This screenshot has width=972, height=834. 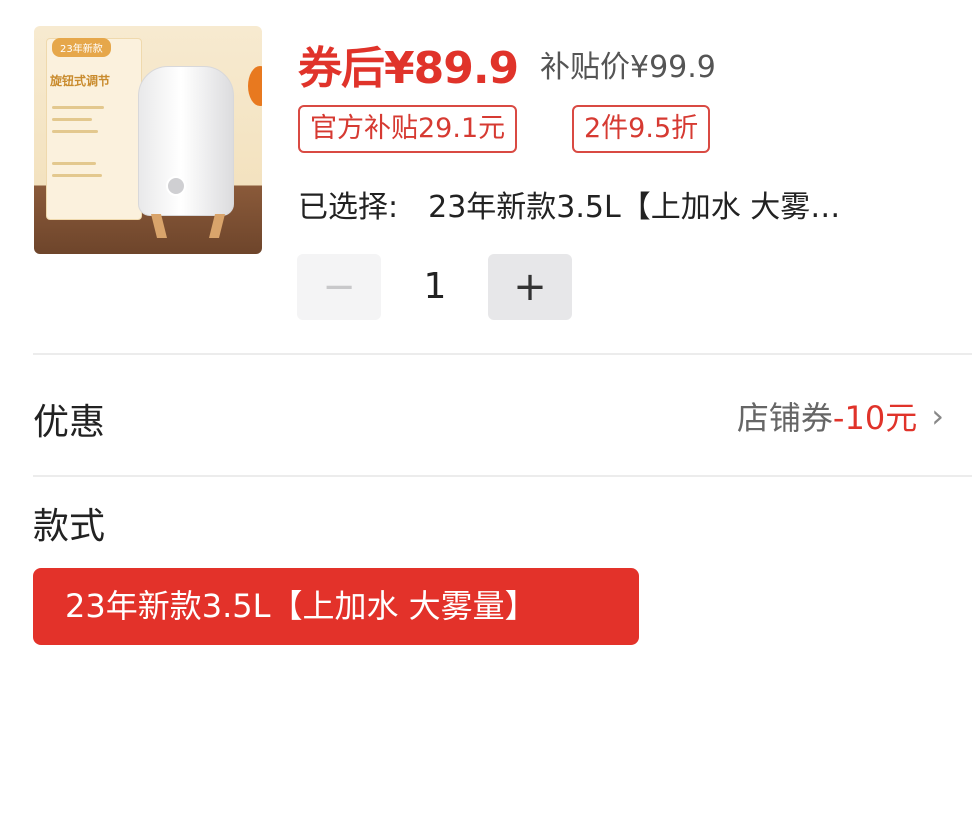 What do you see at coordinates (69, 422) in the screenshot?
I see `discount-label: 优惠` at bounding box center [69, 422].